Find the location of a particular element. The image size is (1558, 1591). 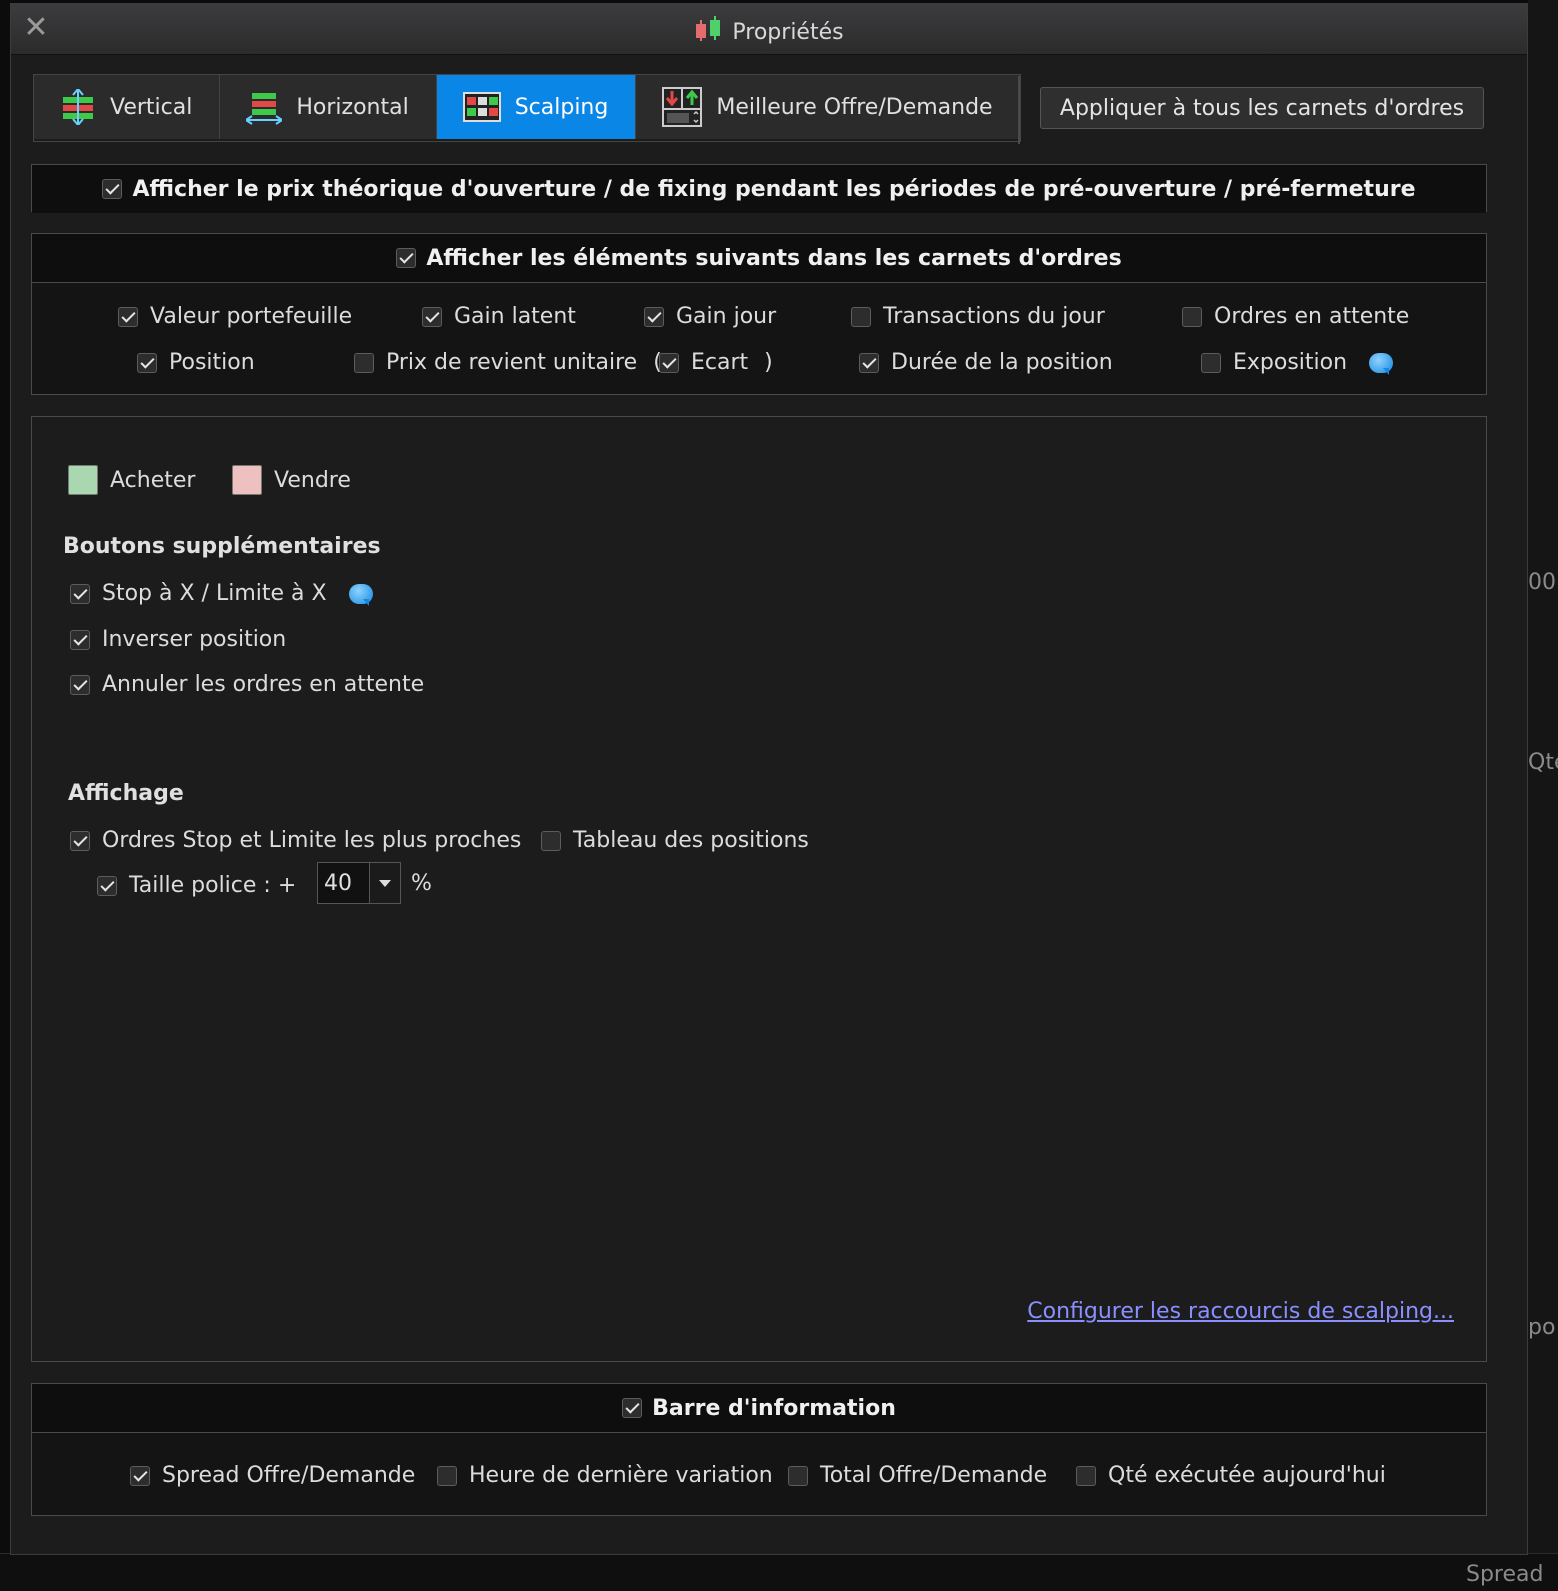

position-duration-checkbox is located at coordinates (869, 362).